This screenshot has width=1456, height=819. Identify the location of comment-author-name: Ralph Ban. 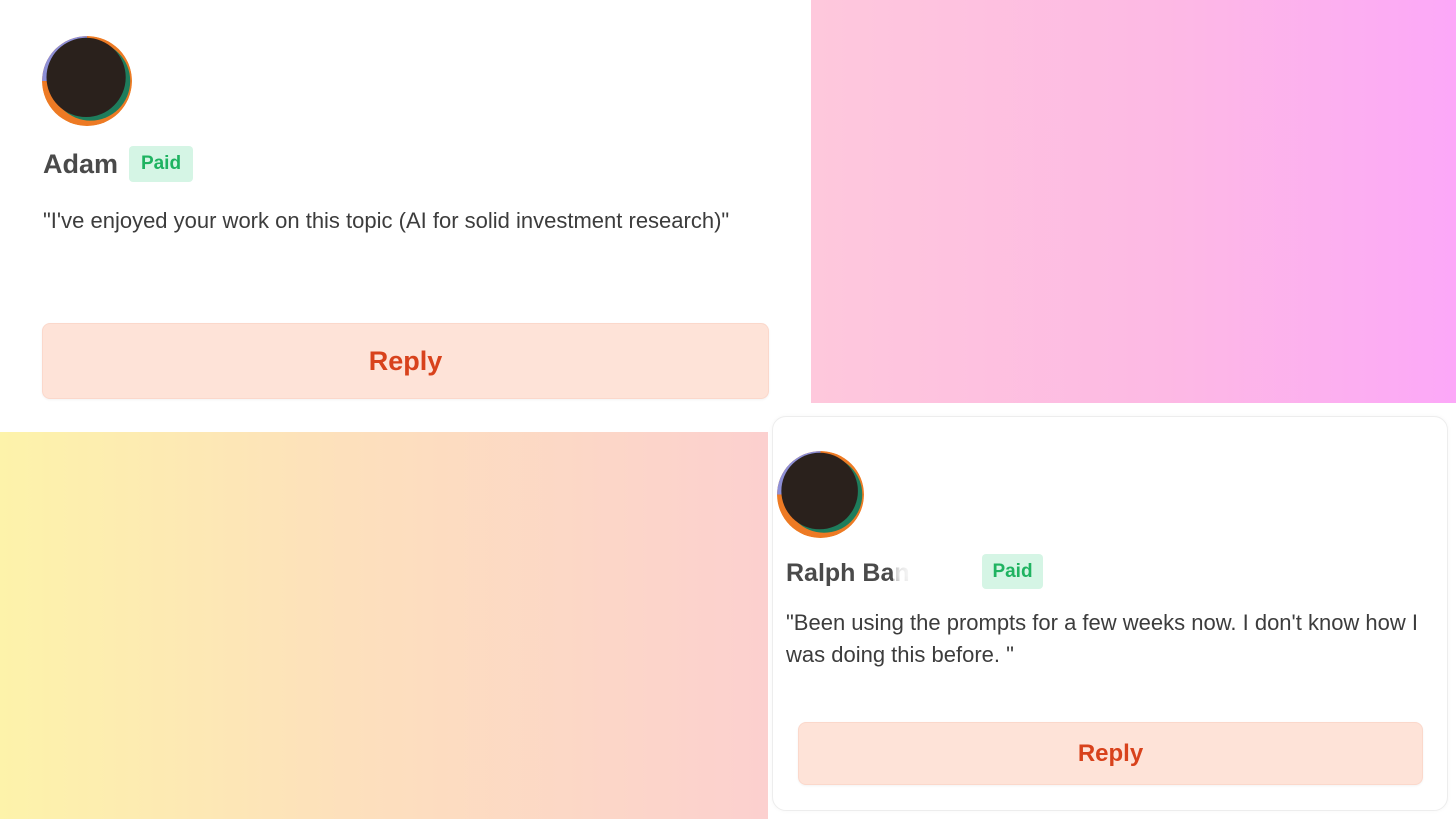
(848, 573).